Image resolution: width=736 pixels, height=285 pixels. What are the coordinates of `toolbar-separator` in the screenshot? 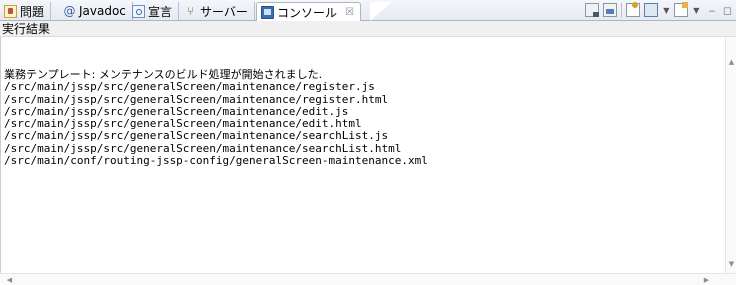 It's located at (622, 10).